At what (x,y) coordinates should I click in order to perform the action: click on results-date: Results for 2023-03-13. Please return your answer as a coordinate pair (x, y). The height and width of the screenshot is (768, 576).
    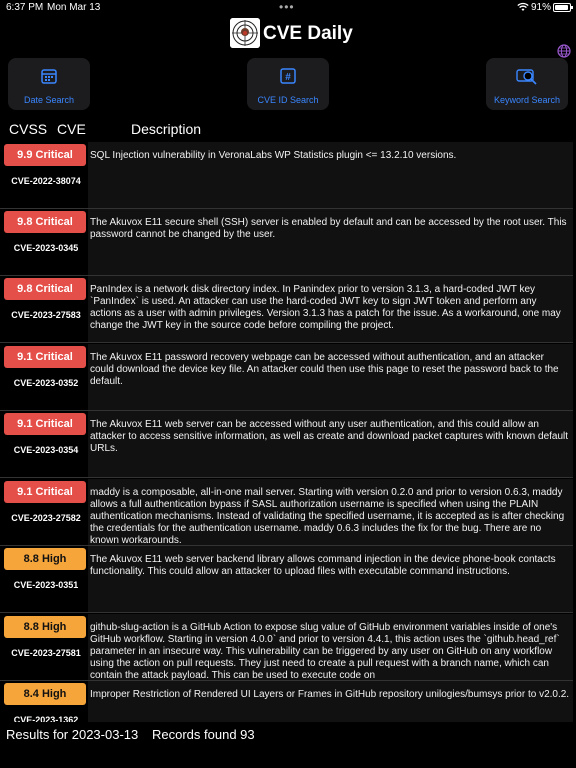
    Looking at the image, I should click on (72, 734).